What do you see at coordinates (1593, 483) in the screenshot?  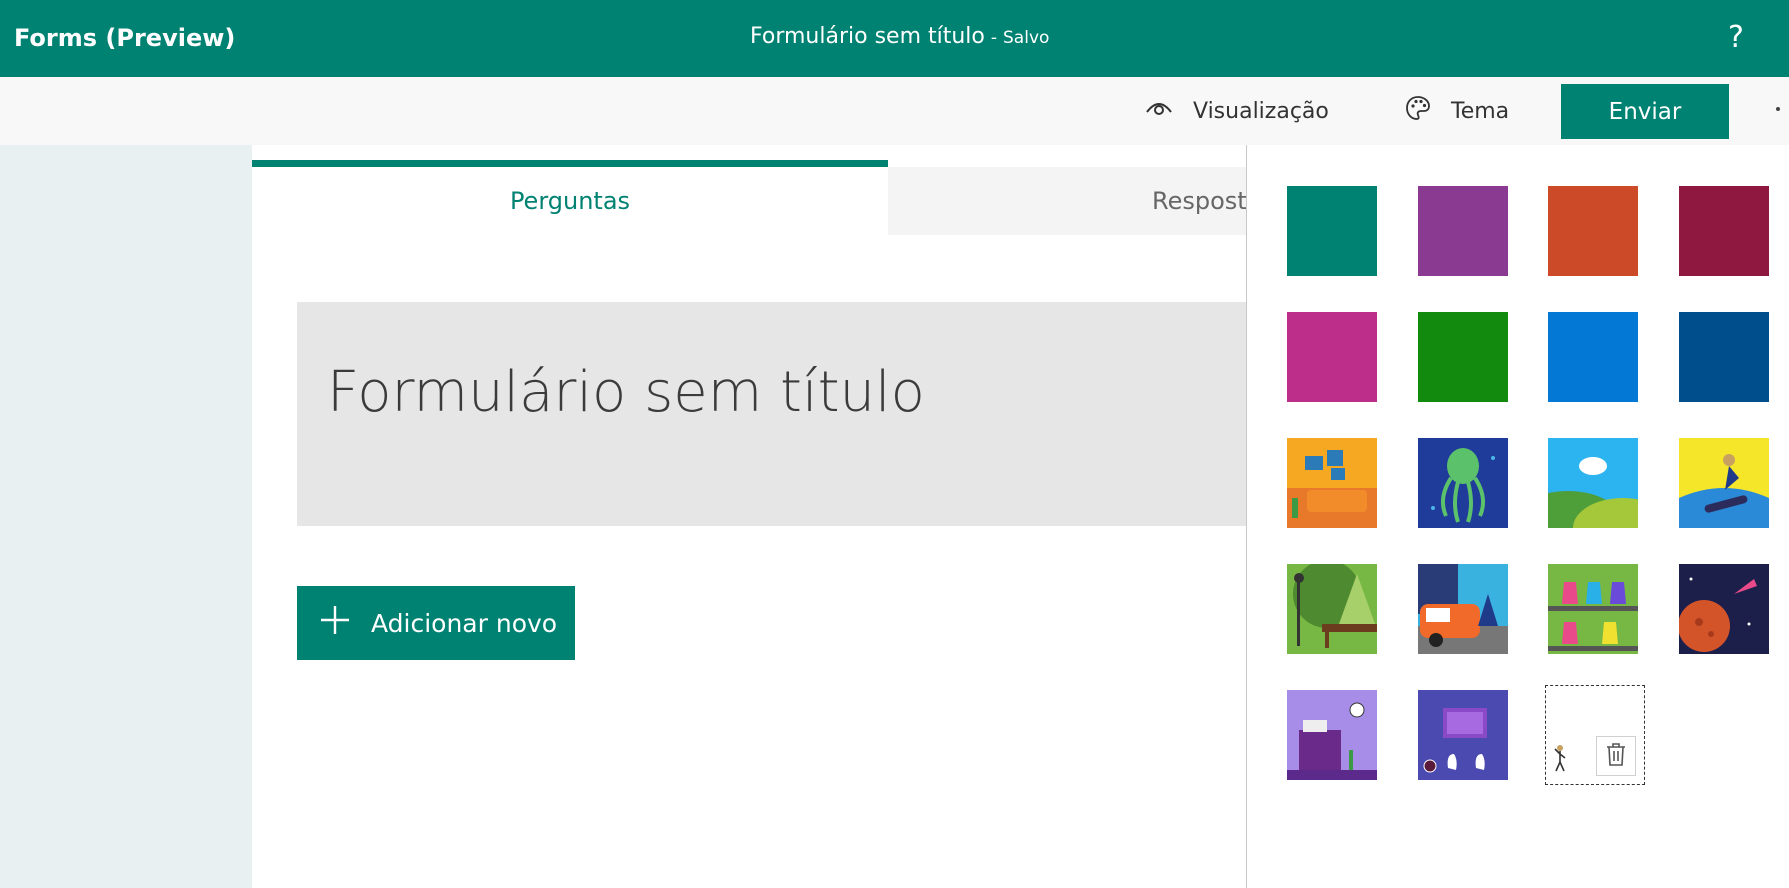 I see `hills-sky-image` at bounding box center [1593, 483].